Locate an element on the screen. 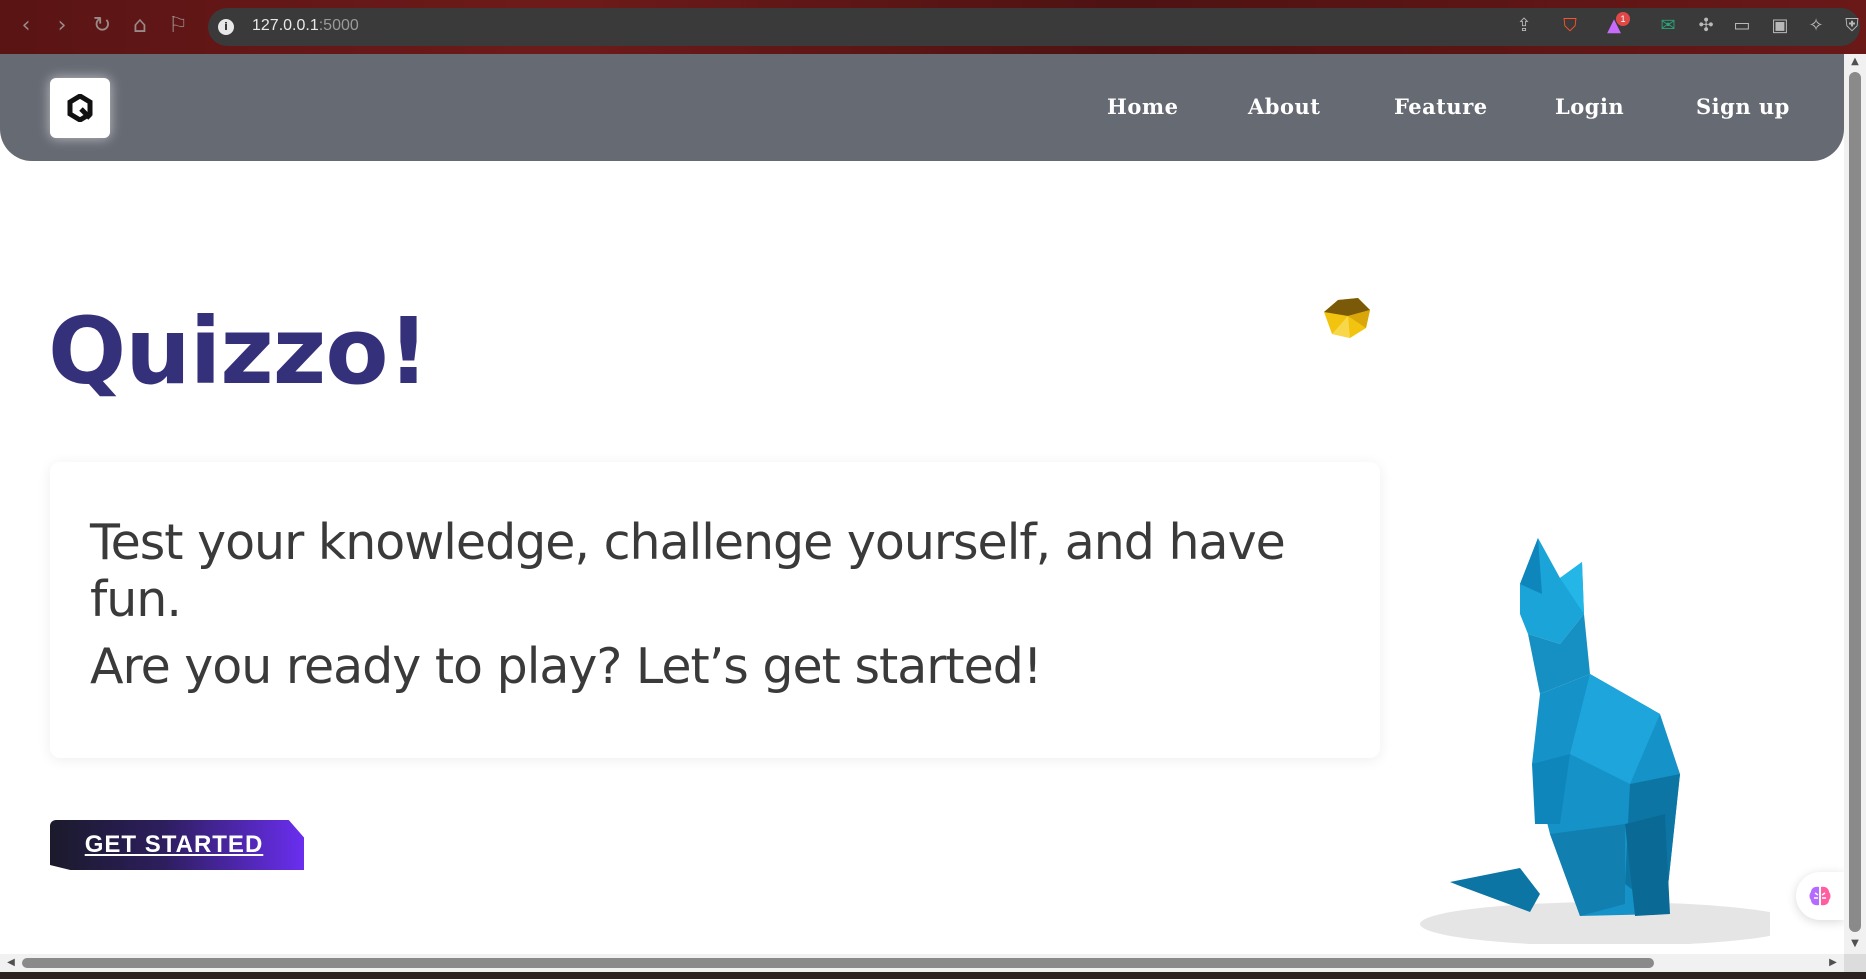 The image size is (1866, 979). leo-ai-icon: ✧ is located at coordinates (1816, 26).